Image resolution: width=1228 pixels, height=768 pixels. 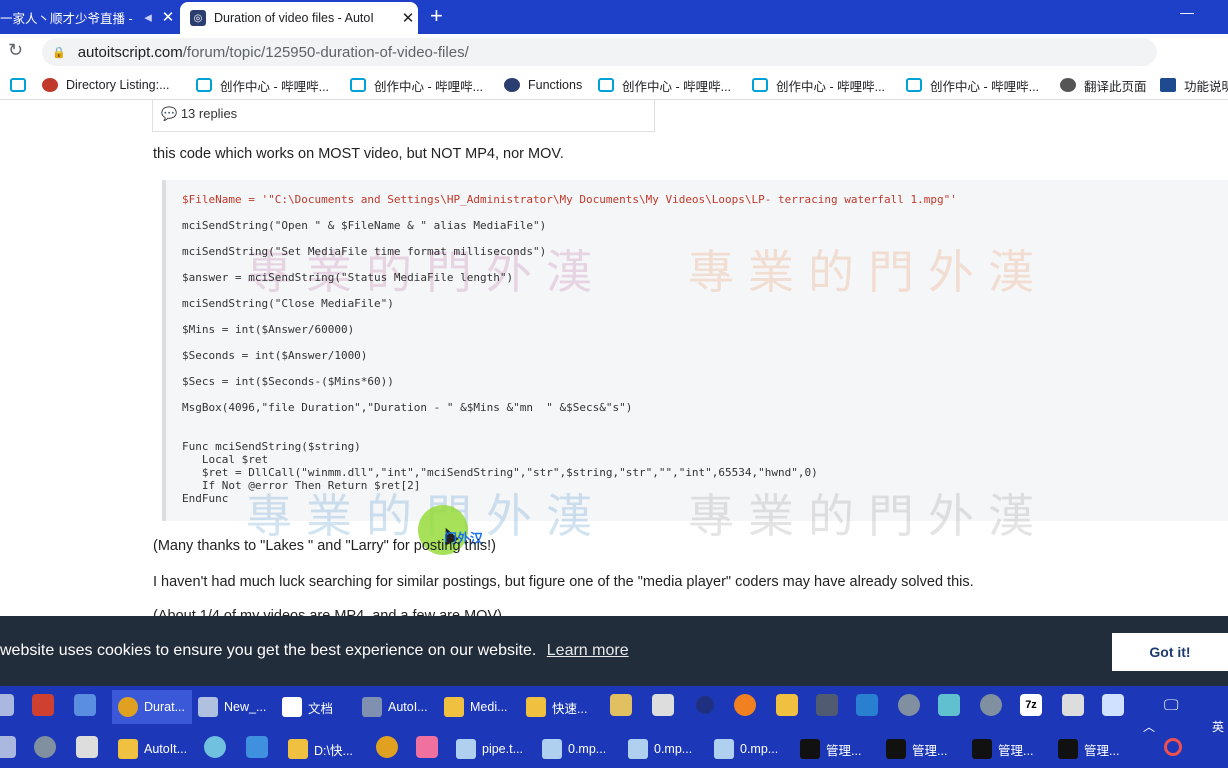 I want to click on taskbar-item: 文档, so click(x=307, y=707).